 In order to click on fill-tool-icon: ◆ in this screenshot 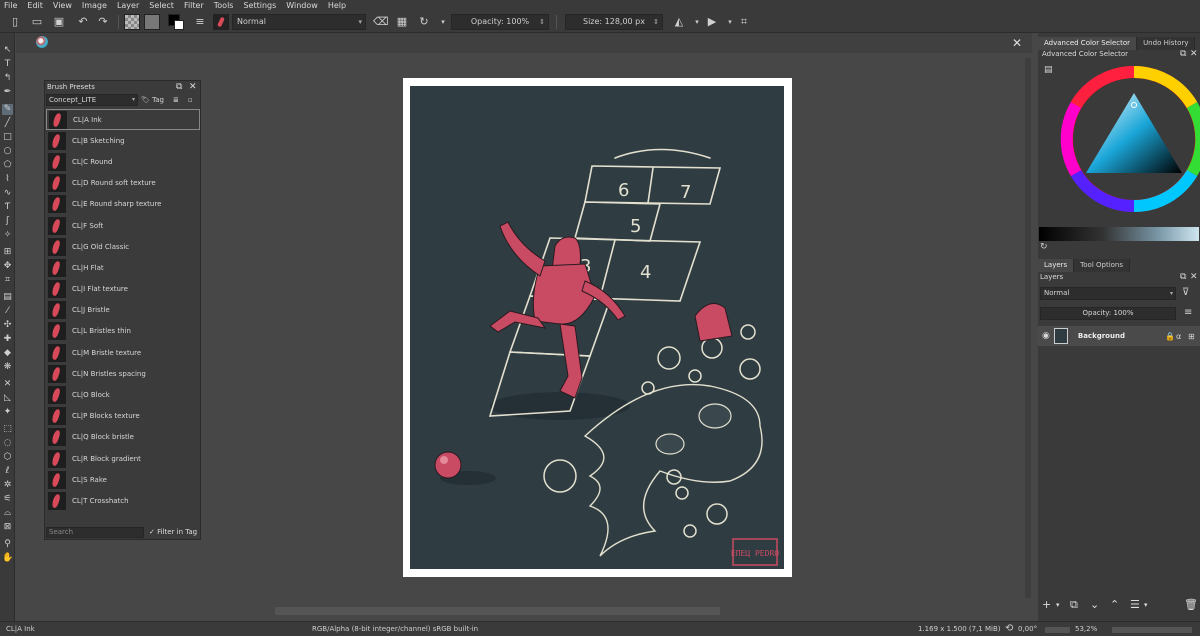, I will do `click(7, 353)`.